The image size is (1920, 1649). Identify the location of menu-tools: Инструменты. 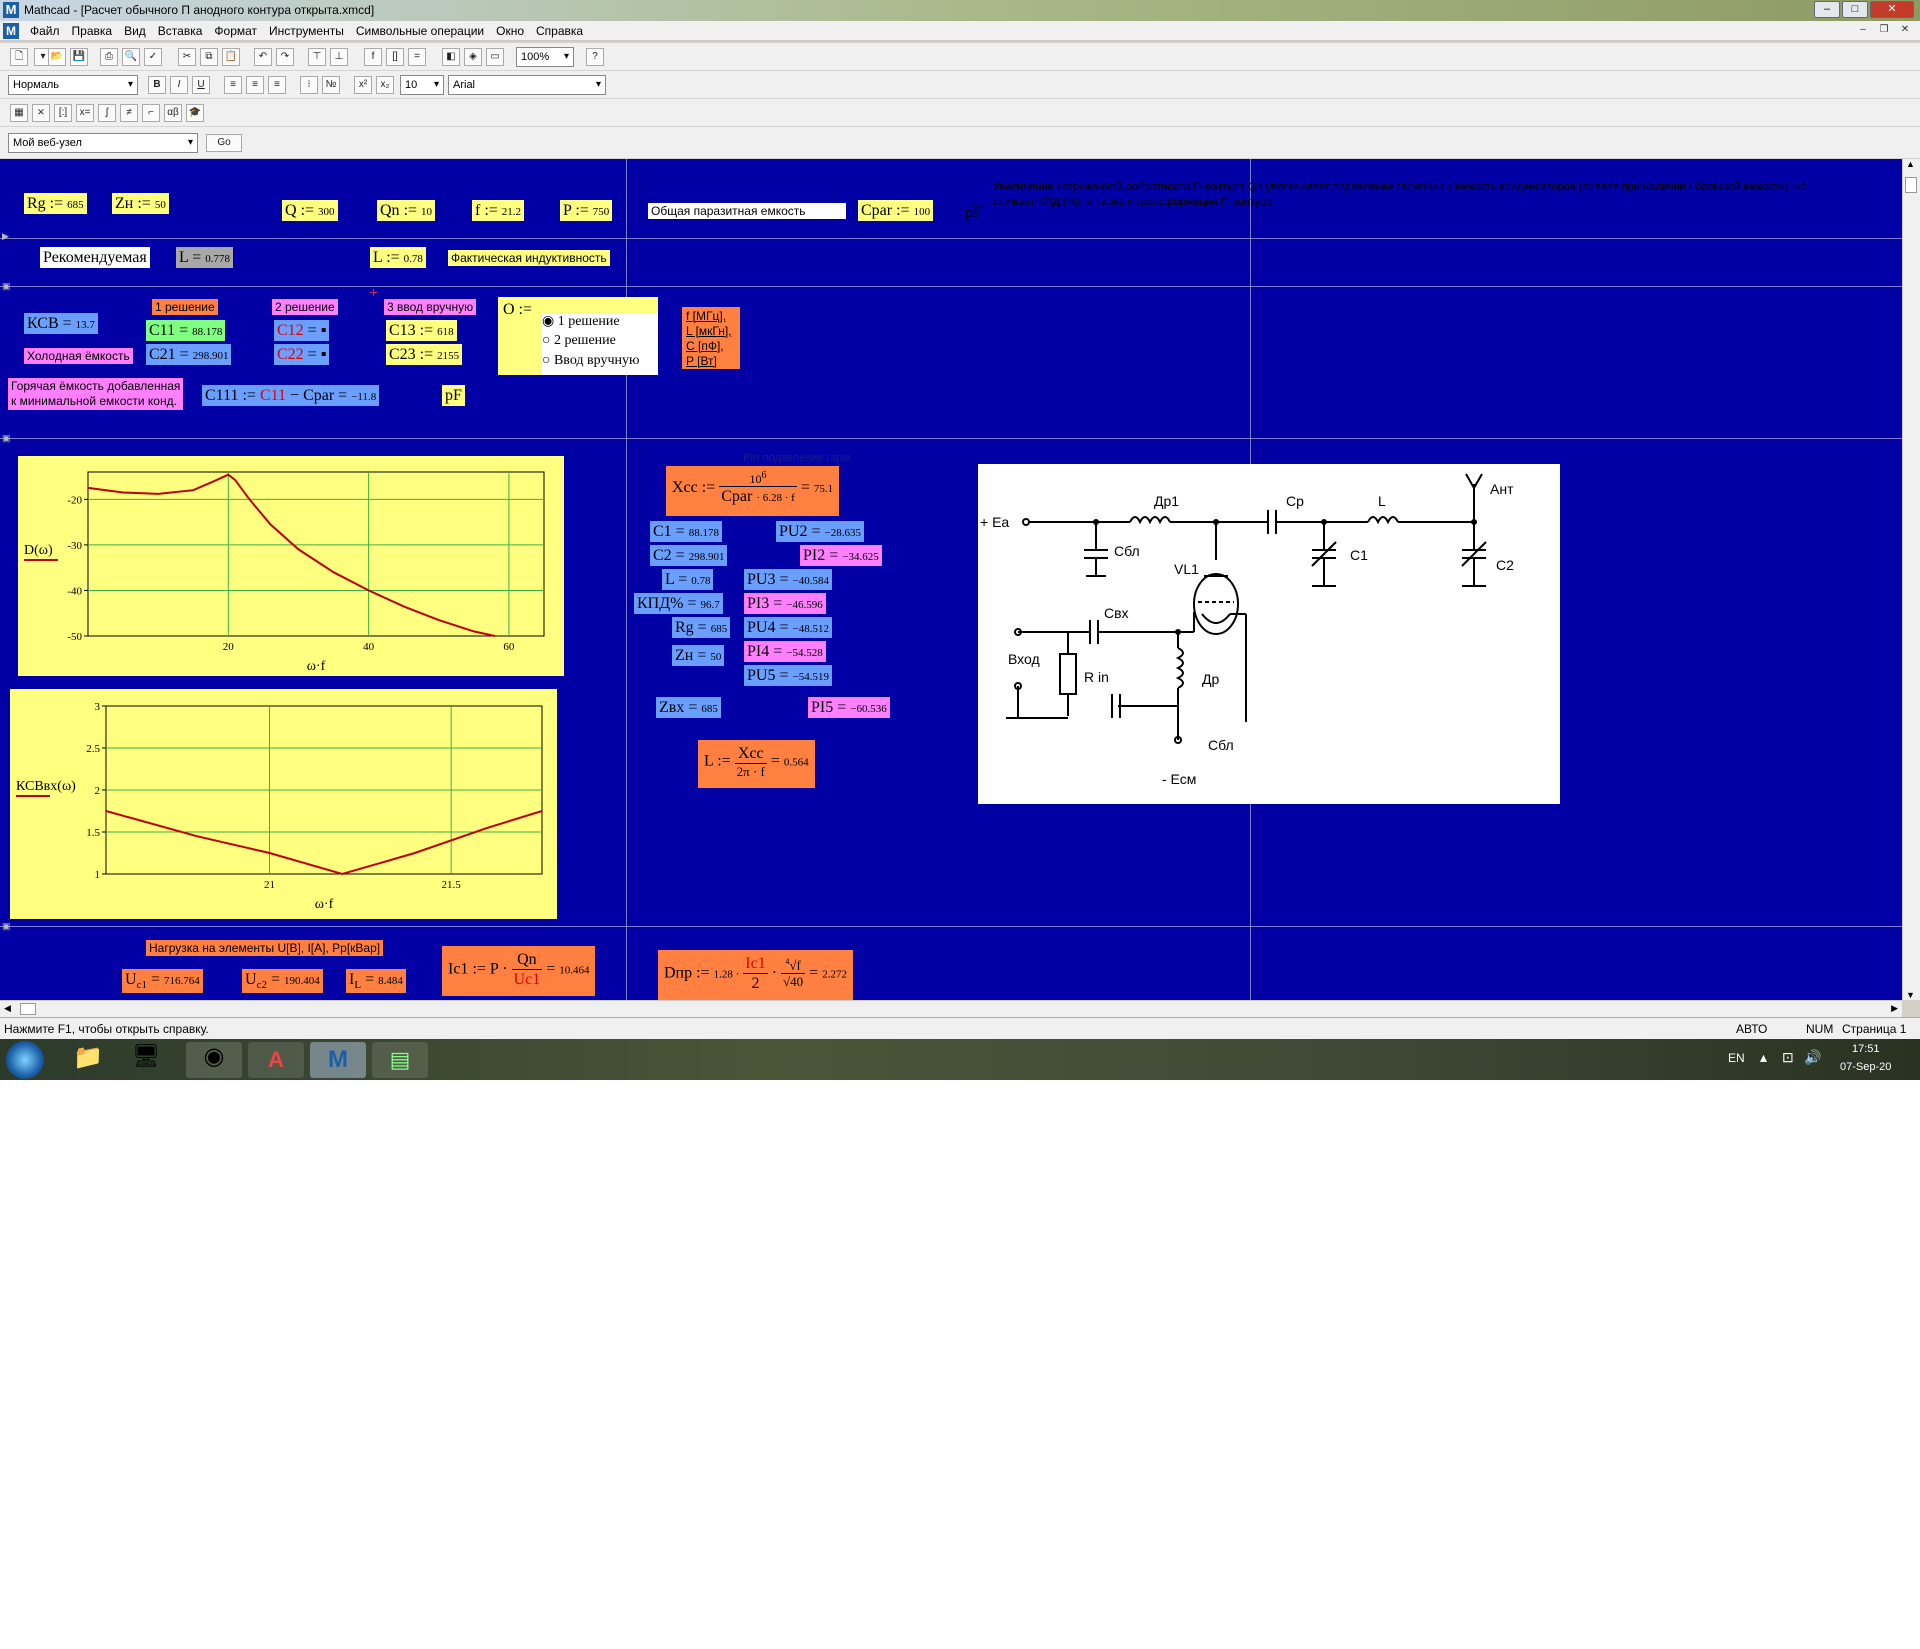
(306, 31).